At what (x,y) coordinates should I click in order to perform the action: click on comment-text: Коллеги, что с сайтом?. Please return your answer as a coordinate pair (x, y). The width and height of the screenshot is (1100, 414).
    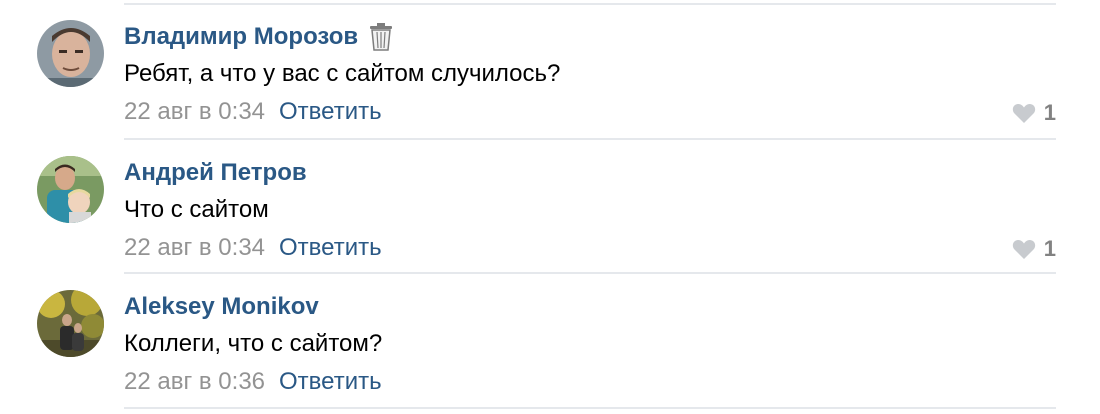
    Looking at the image, I should click on (253, 343).